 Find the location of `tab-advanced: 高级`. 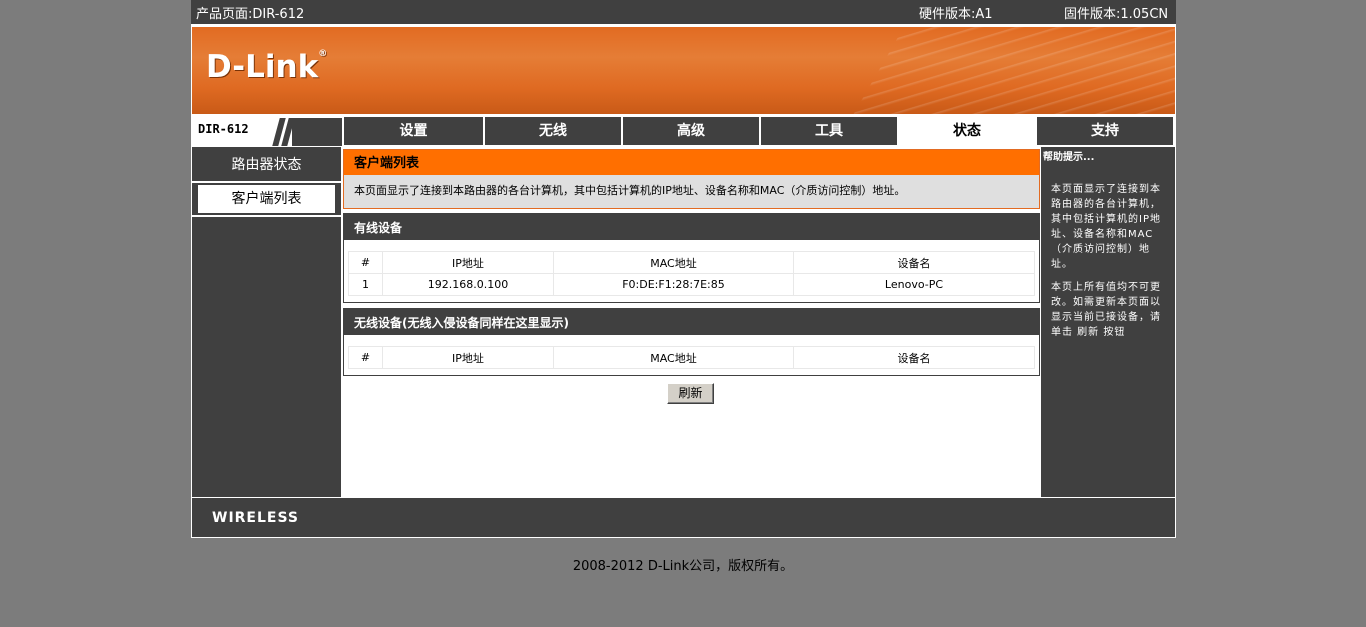

tab-advanced: 高级 is located at coordinates (691, 131).